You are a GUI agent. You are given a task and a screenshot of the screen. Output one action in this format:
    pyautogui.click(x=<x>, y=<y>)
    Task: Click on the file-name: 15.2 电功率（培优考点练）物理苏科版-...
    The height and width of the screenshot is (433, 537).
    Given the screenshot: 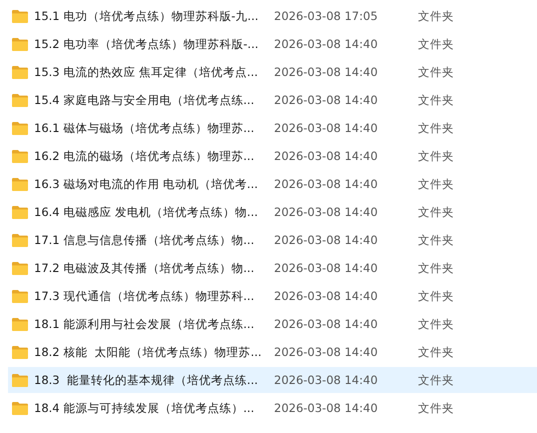 What is the action you would take?
    pyautogui.click(x=147, y=44)
    